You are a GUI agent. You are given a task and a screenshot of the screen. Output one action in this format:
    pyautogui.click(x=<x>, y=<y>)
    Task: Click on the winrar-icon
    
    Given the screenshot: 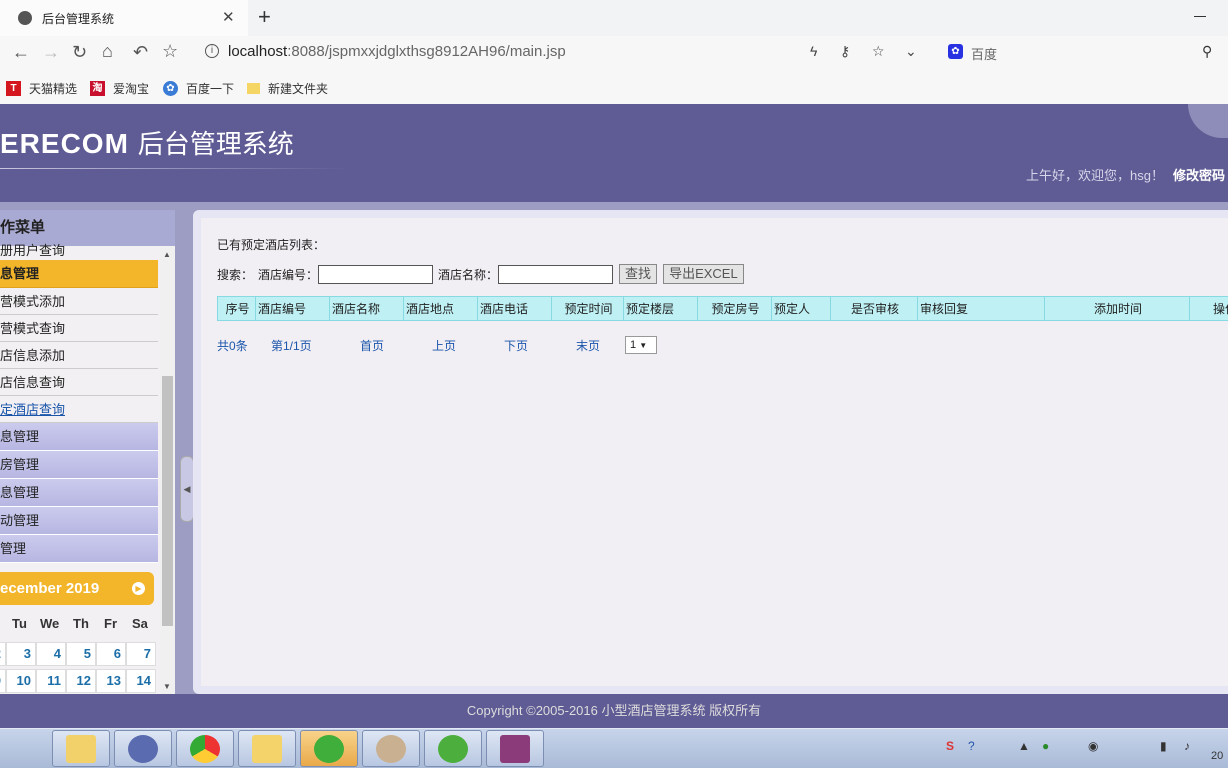 What is the action you would take?
    pyautogui.click(x=515, y=749)
    